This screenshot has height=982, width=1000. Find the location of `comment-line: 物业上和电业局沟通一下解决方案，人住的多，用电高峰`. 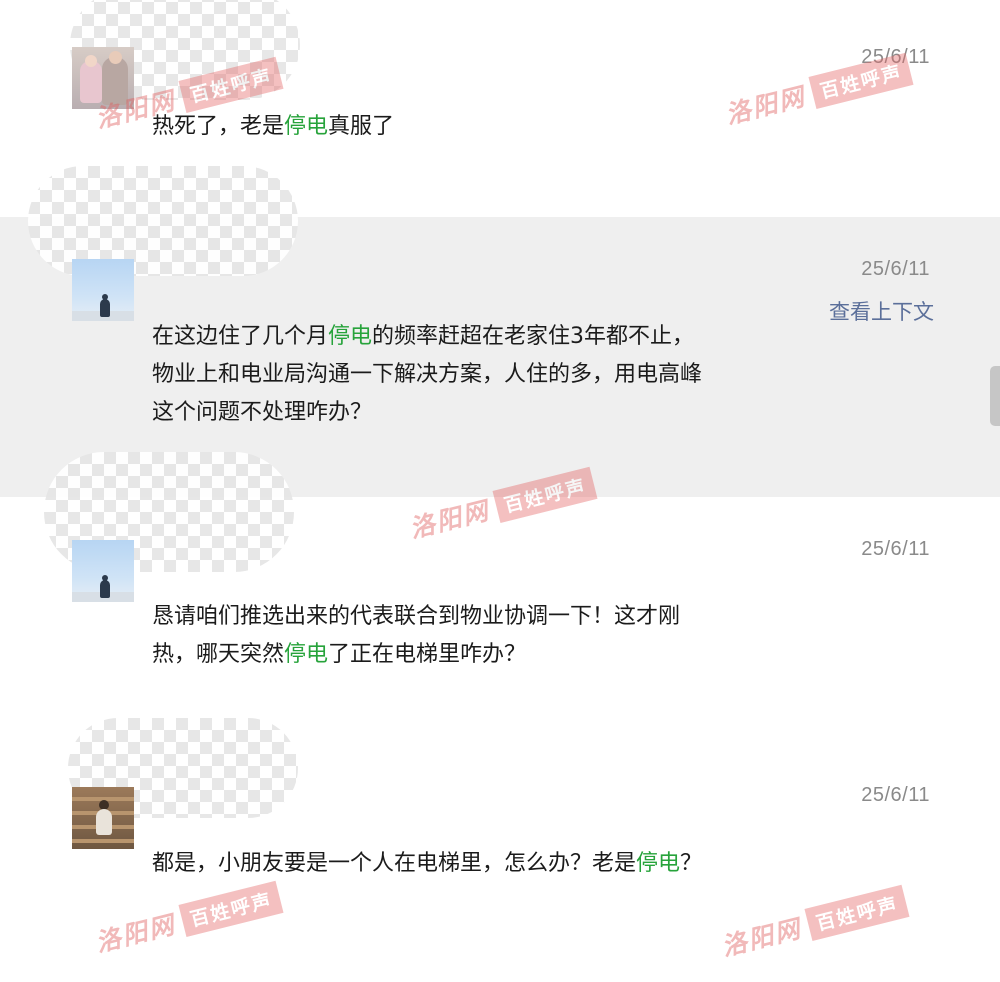

comment-line: 物业上和电业局沟通一下解决方案，人住的多，用电高峰 is located at coordinates (427, 374).